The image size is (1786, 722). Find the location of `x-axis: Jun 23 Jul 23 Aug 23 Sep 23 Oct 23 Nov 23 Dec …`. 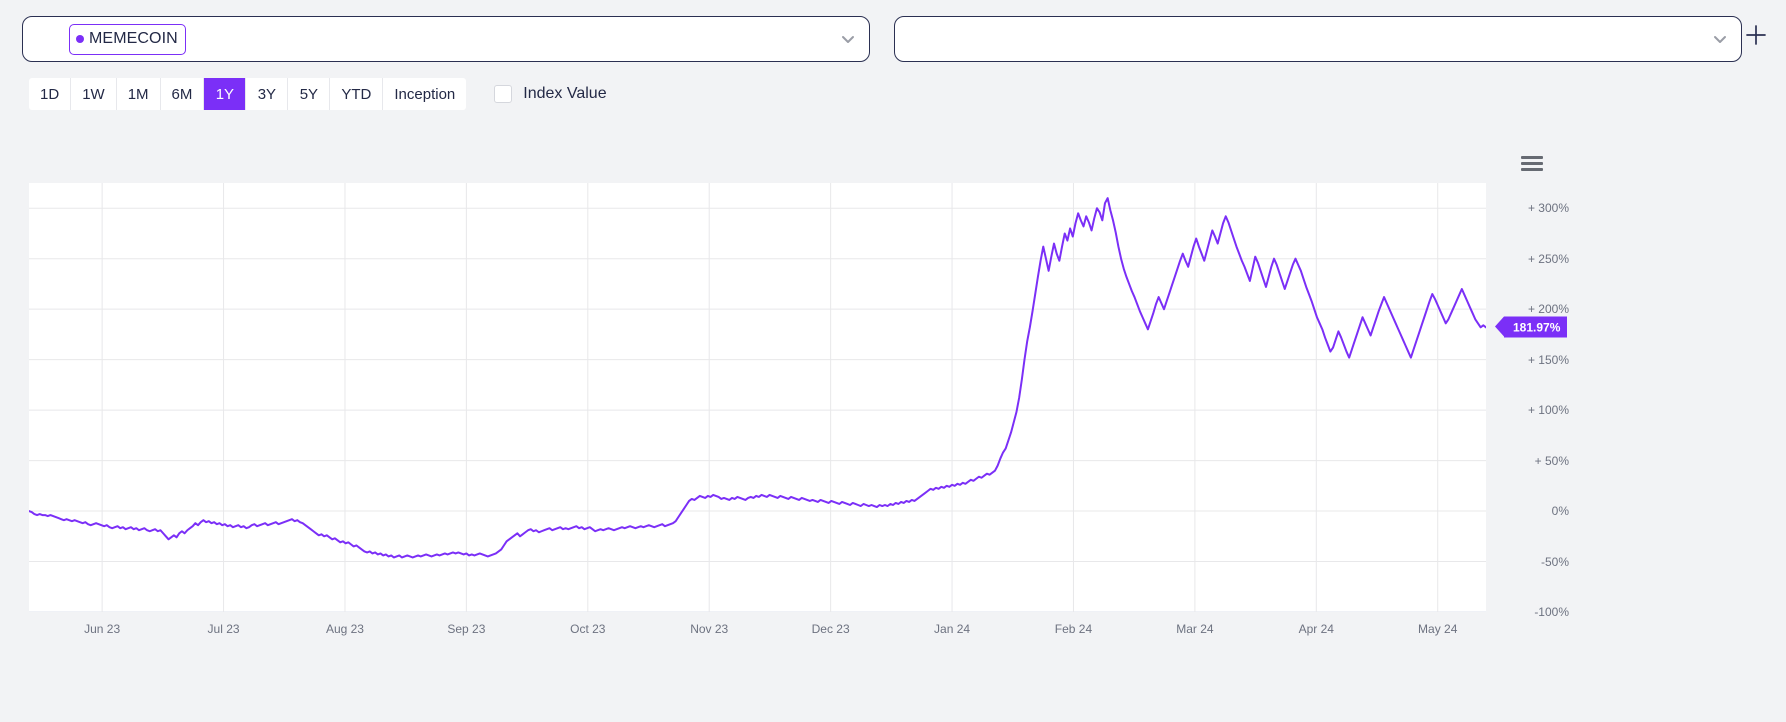

x-axis: Jun 23 Jul 23 Aug 23 Sep 23 Oct 23 Nov 23 Dec … is located at coordinates (757, 632).